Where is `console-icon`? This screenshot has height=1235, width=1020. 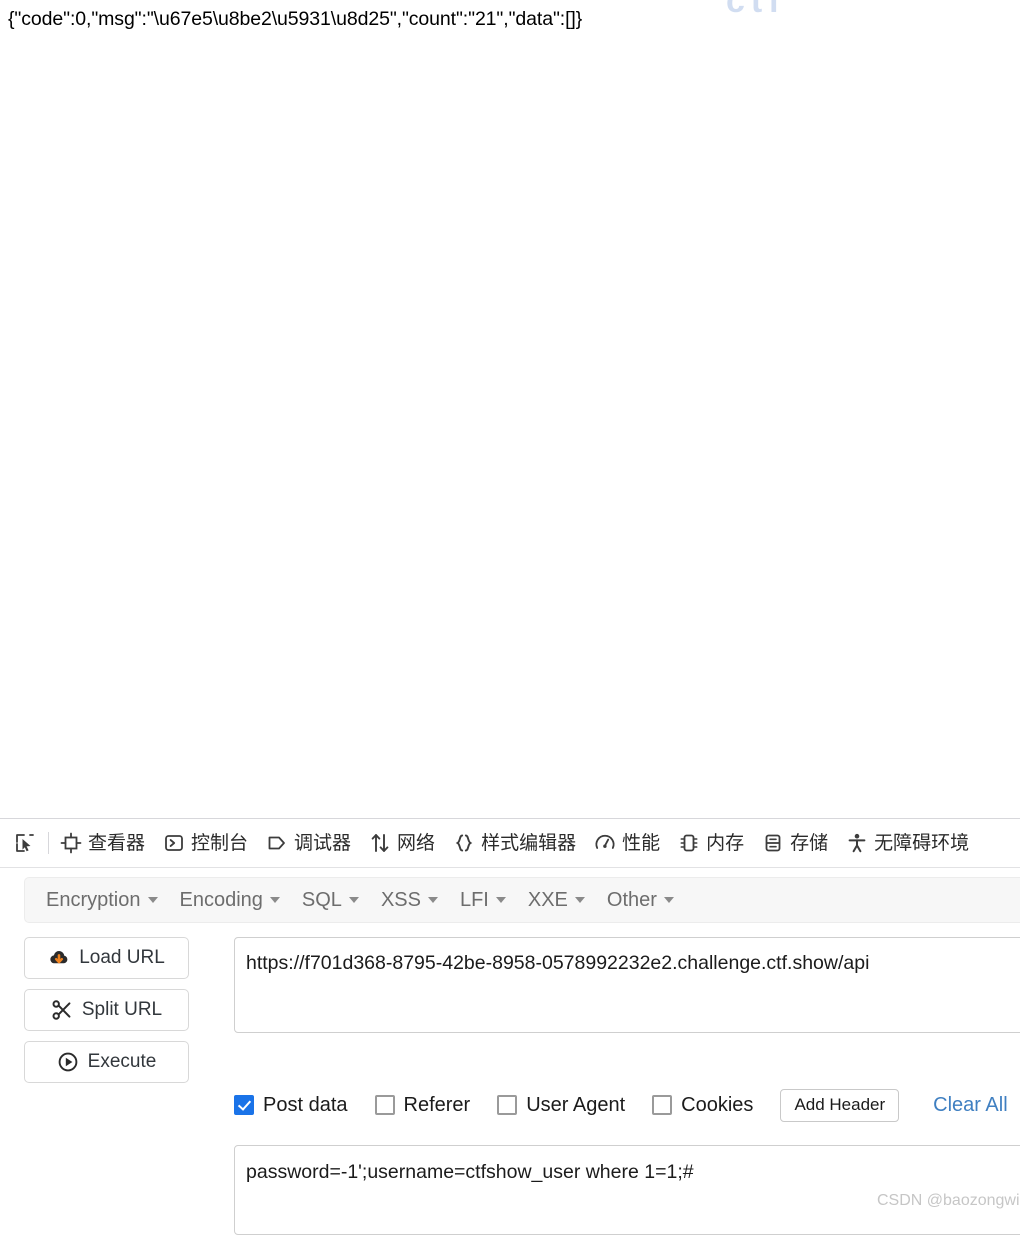 console-icon is located at coordinates (174, 843).